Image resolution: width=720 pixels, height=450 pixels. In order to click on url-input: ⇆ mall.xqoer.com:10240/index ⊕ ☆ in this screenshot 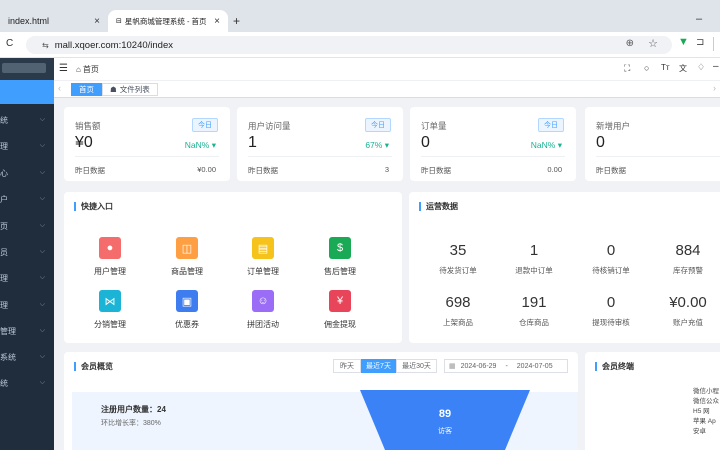, I will do `click(349, 45)`.